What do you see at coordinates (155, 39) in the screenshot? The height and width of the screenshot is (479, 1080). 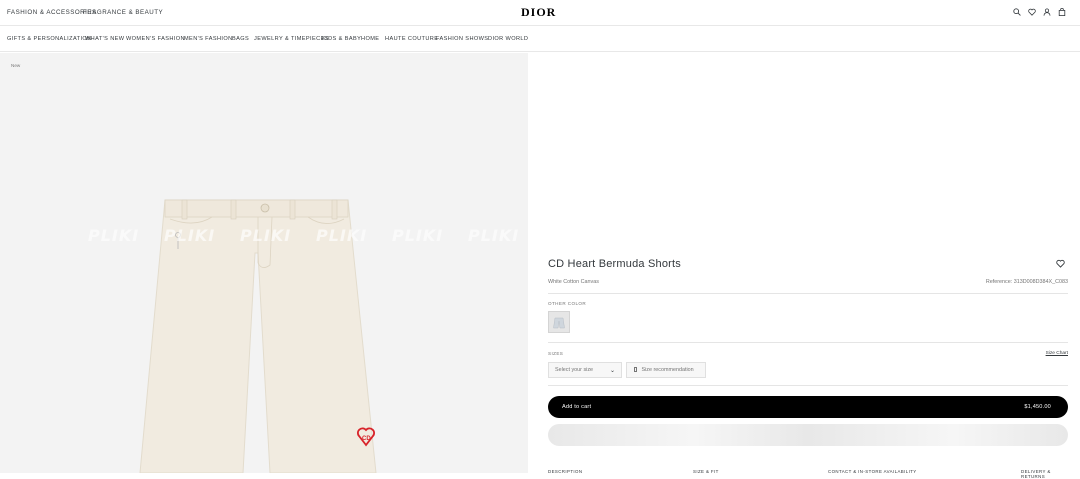 I see `nav-womens-fashion: Women's Fashion` at bounding box center [155, 39].